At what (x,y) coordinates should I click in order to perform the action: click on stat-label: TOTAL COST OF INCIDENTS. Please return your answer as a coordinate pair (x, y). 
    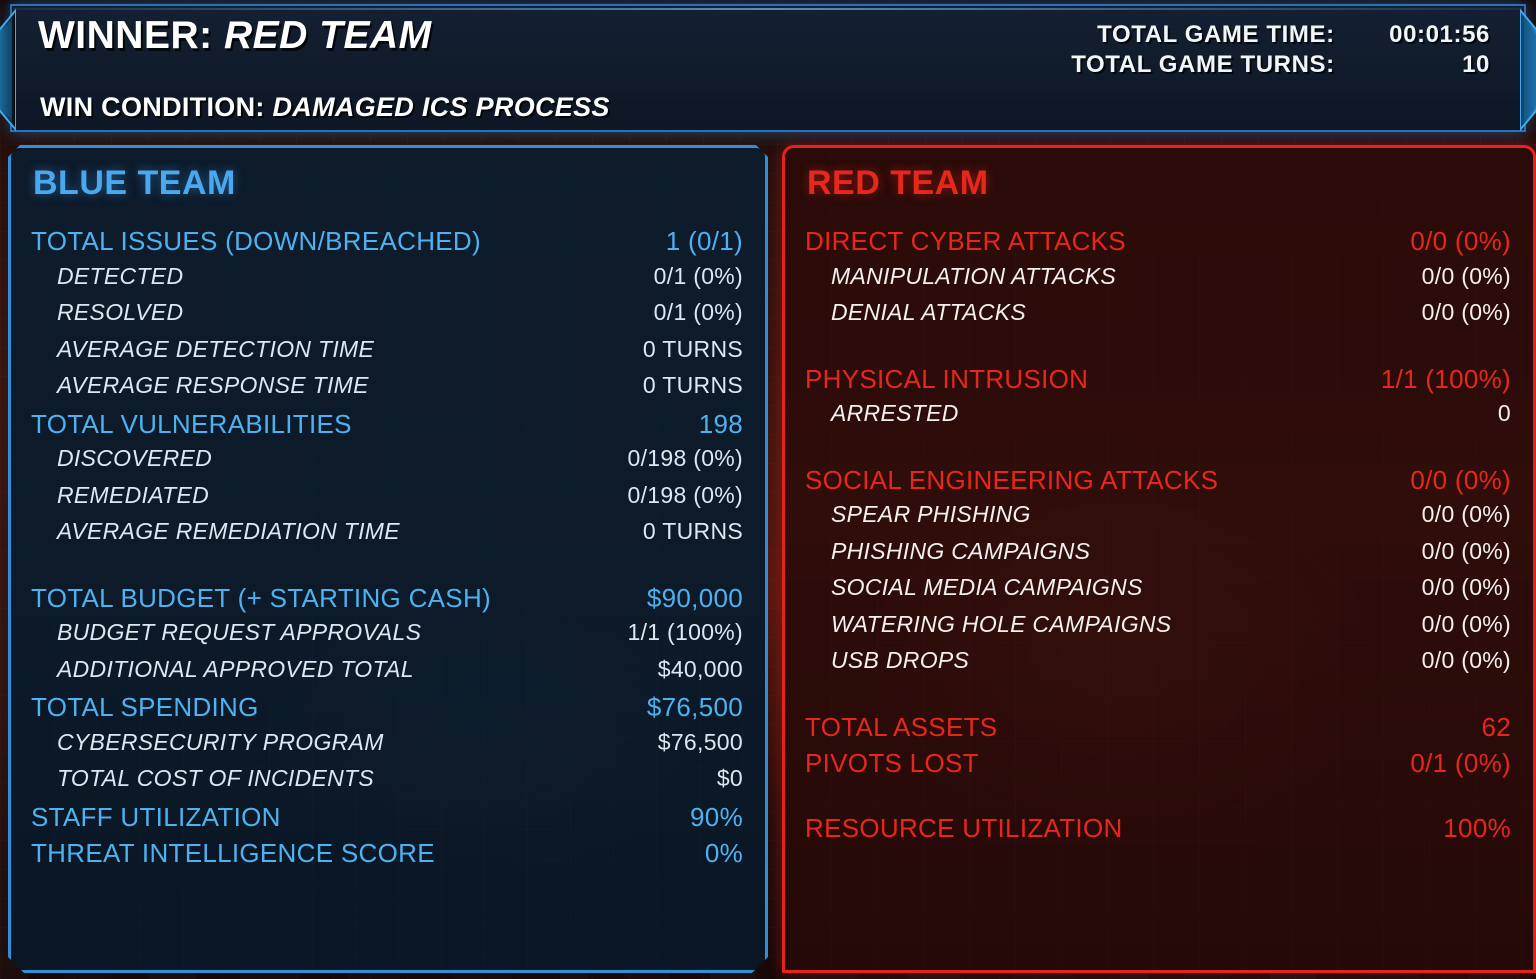
    Looking at the image, I should click on (216, 778).